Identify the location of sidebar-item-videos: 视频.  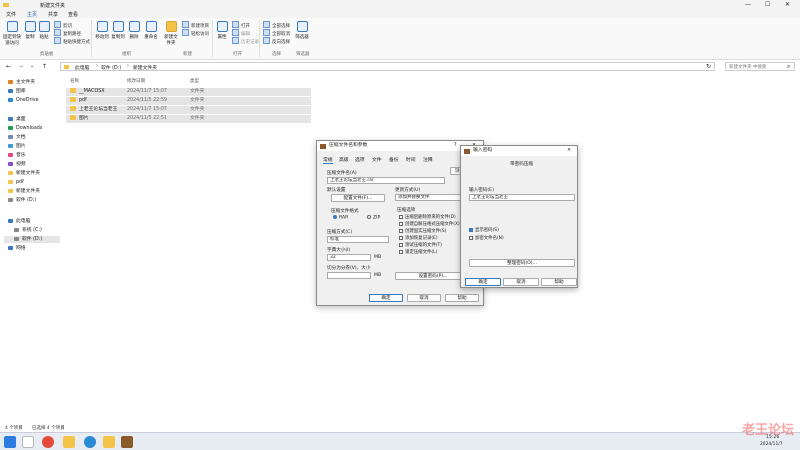
(17, 164).